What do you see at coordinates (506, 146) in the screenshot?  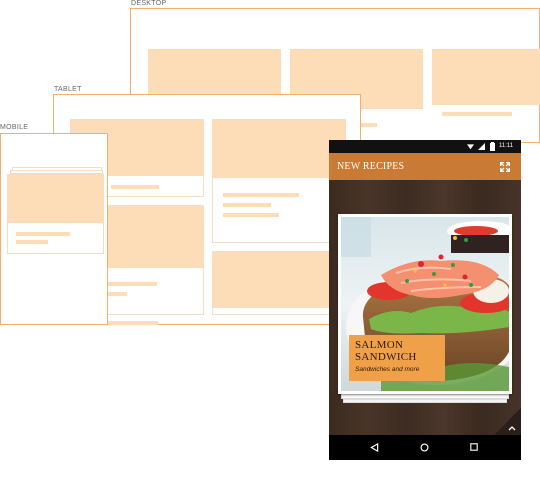 I see `status-time: 11:11` at bounding box center [506, 146].